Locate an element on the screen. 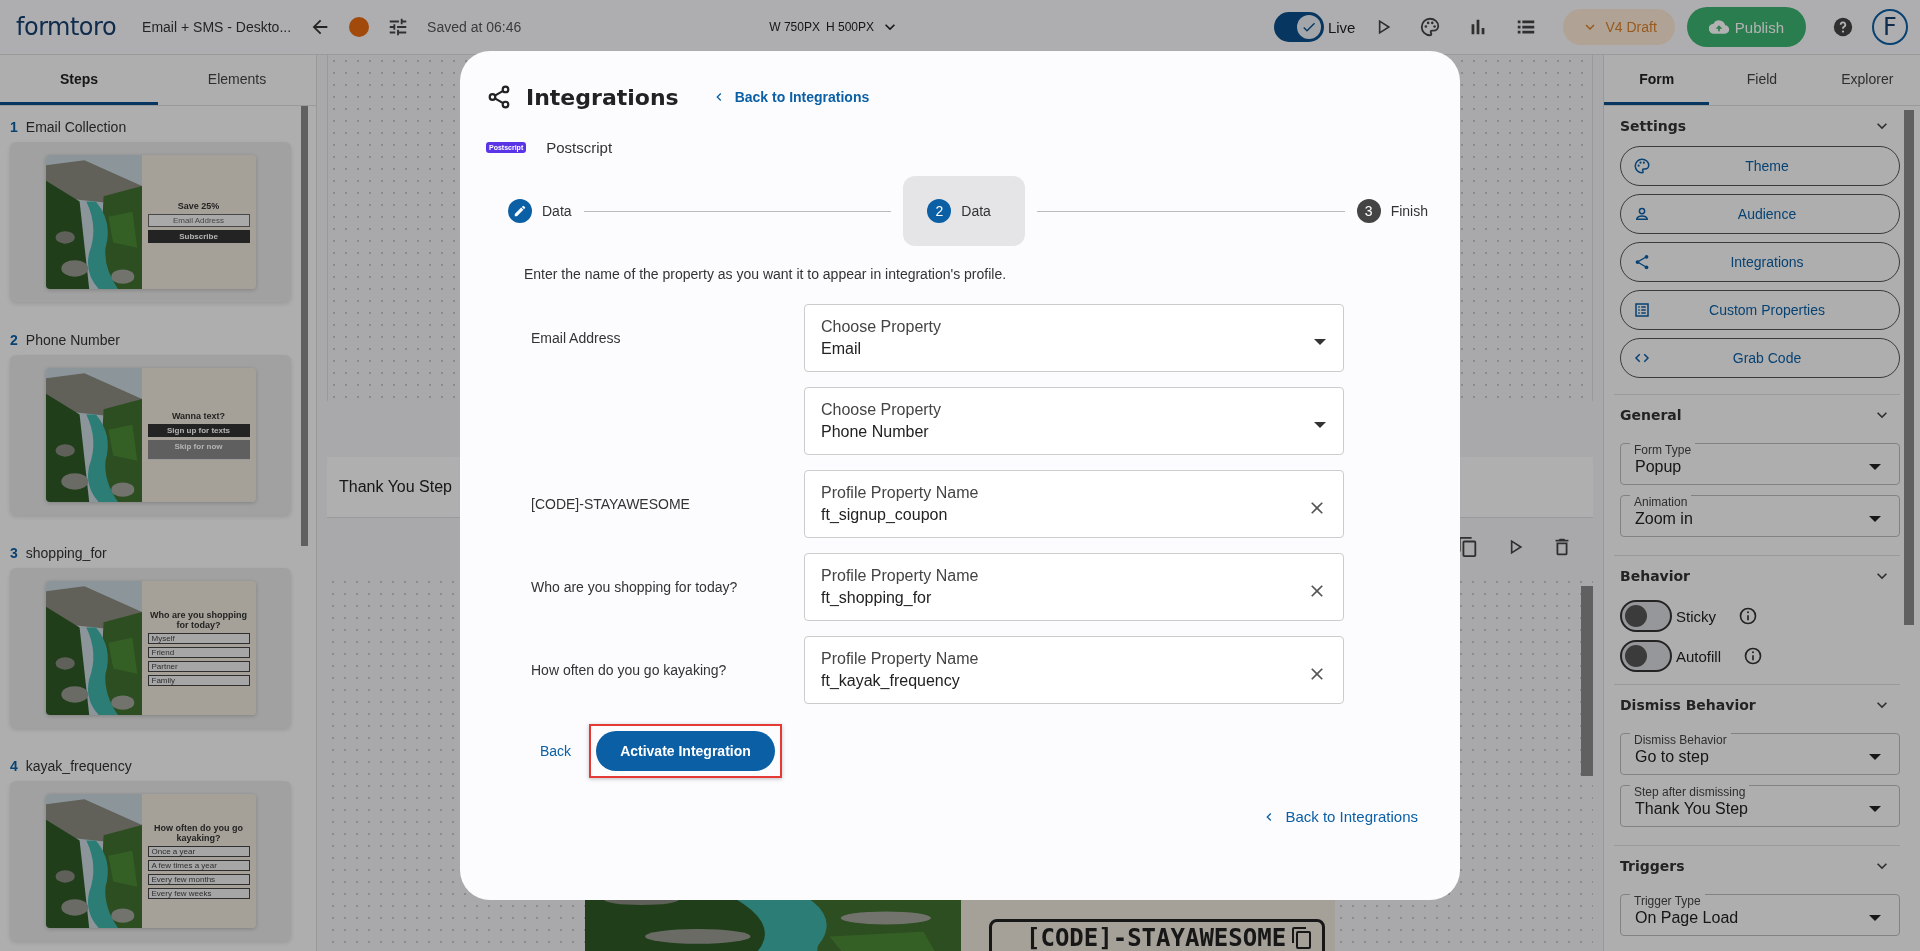 The width and height of the screenshot is (1920, 951). field-label: Animation is located at coordinates (1661, 502).